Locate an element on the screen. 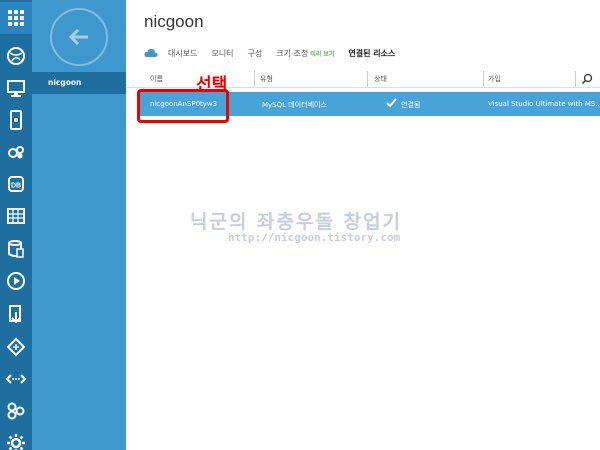 The image size is (600, 450). nav-rail: DB is located at coordinates (16, 225).